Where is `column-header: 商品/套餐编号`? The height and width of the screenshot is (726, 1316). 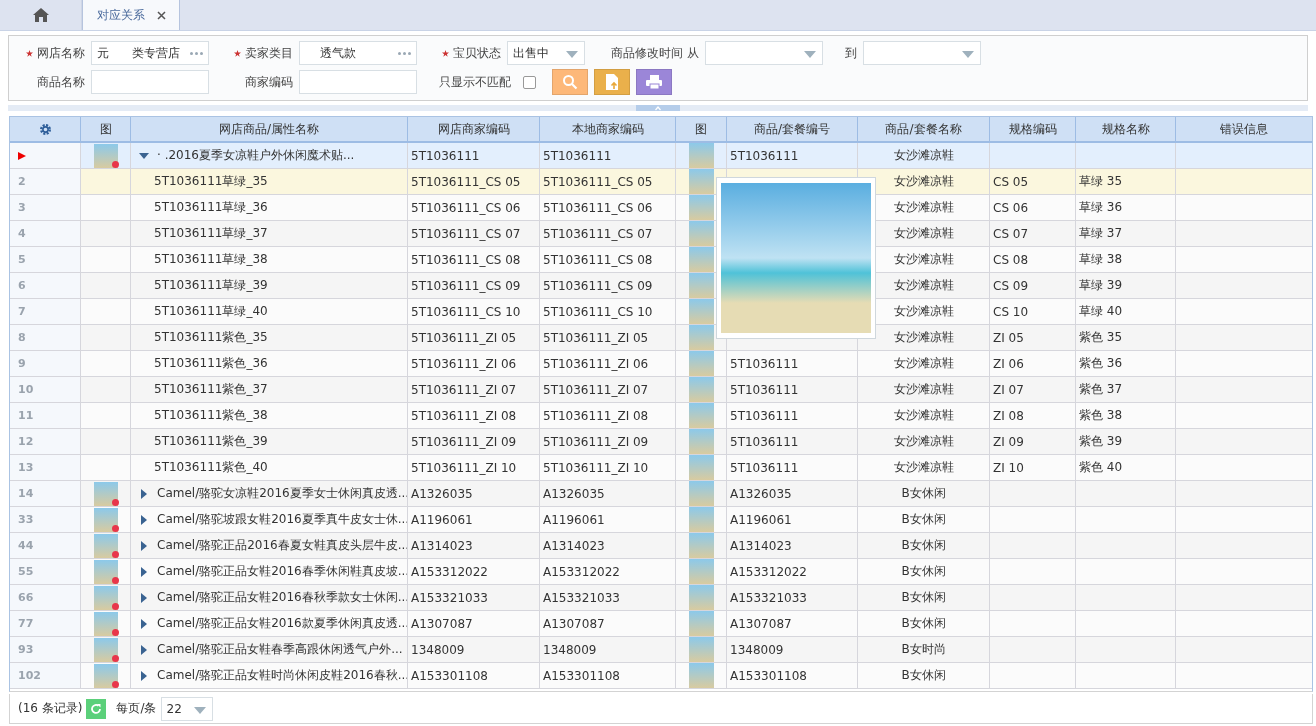 column-header: 商品/套餐编号 is located at coordinates (792, 129).